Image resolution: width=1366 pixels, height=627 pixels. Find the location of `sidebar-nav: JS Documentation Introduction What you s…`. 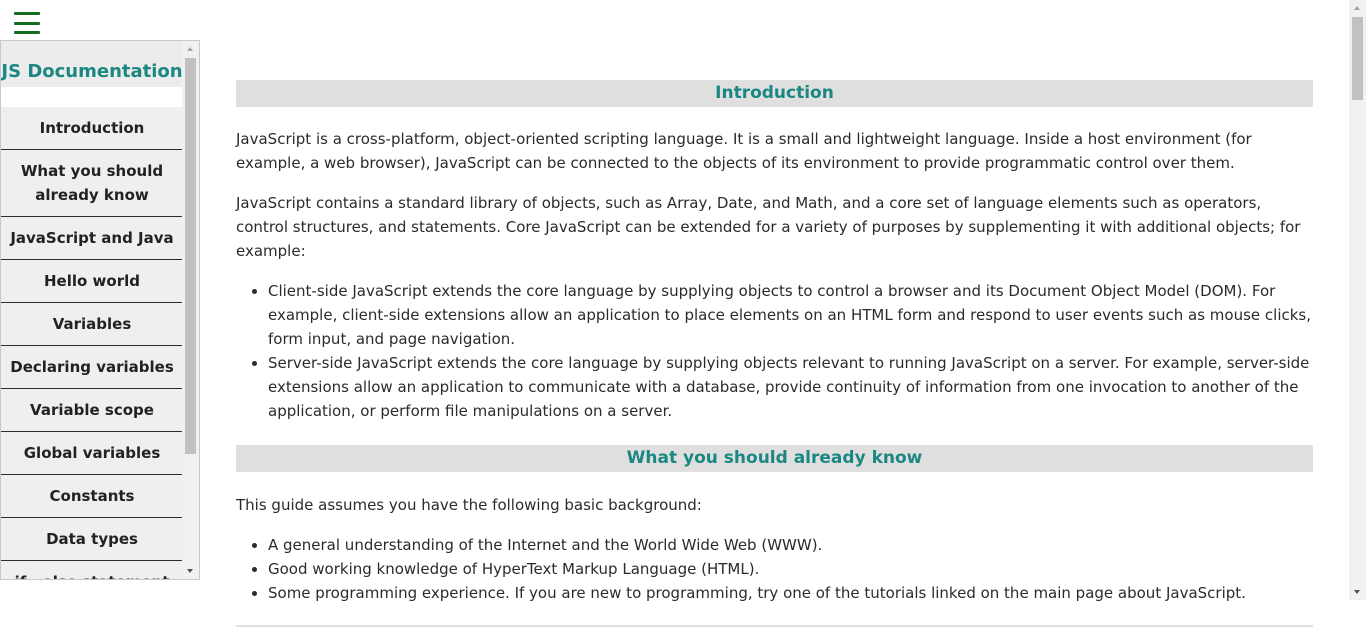

sidebar-nav: JS Documentation Introduction What you s… is located at coordinates (100, 310).